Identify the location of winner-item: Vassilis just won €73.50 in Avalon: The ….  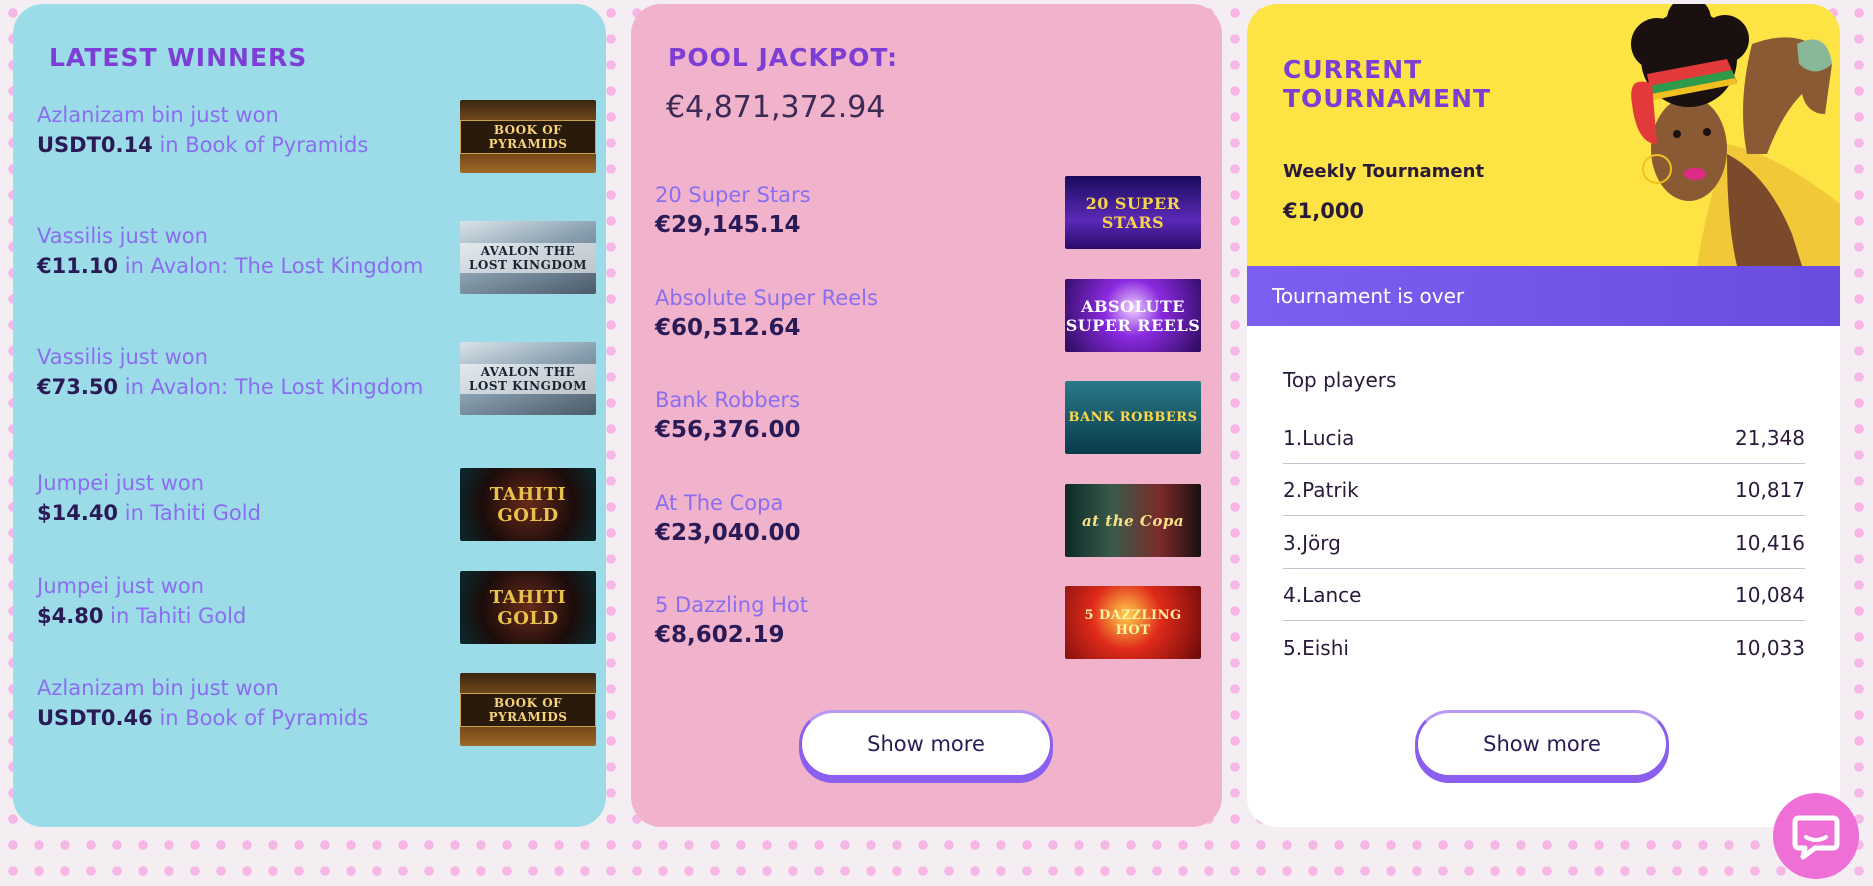
(317, 382).